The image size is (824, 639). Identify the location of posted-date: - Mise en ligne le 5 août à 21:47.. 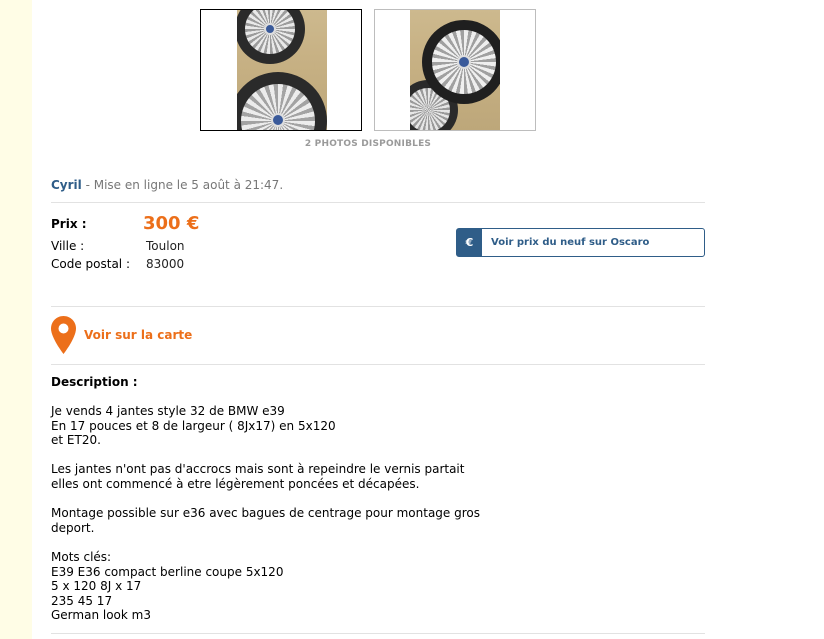
(182, 185).